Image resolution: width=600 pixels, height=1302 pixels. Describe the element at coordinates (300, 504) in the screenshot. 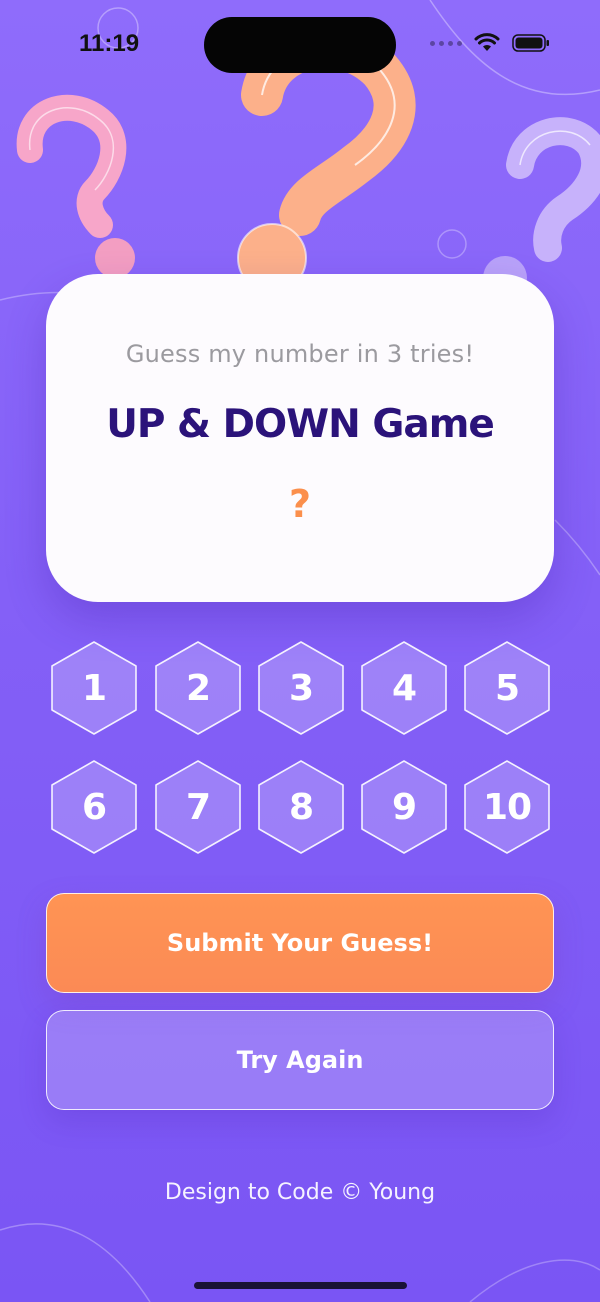

I see `answer-display: ?` at that location.